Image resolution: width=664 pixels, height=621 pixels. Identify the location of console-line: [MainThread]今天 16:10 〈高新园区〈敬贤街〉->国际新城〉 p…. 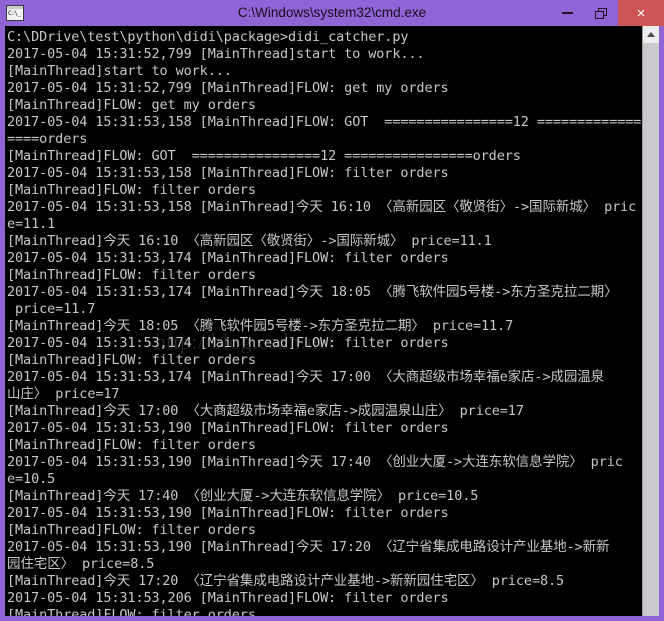
(249, 241).